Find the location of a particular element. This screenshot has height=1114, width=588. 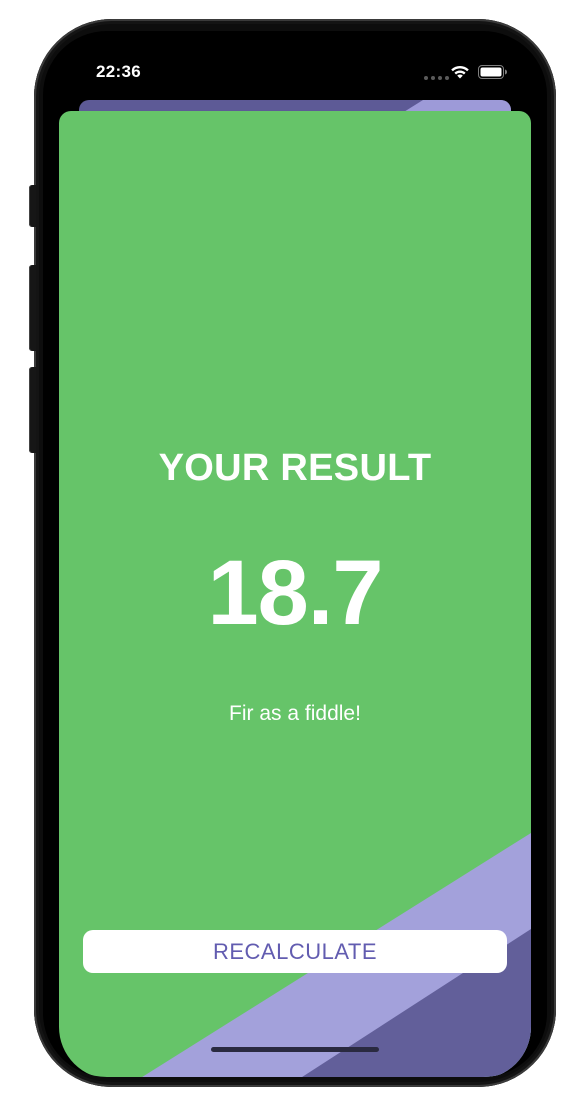

status-time: 22:36 is located at coordinates (118, 71).